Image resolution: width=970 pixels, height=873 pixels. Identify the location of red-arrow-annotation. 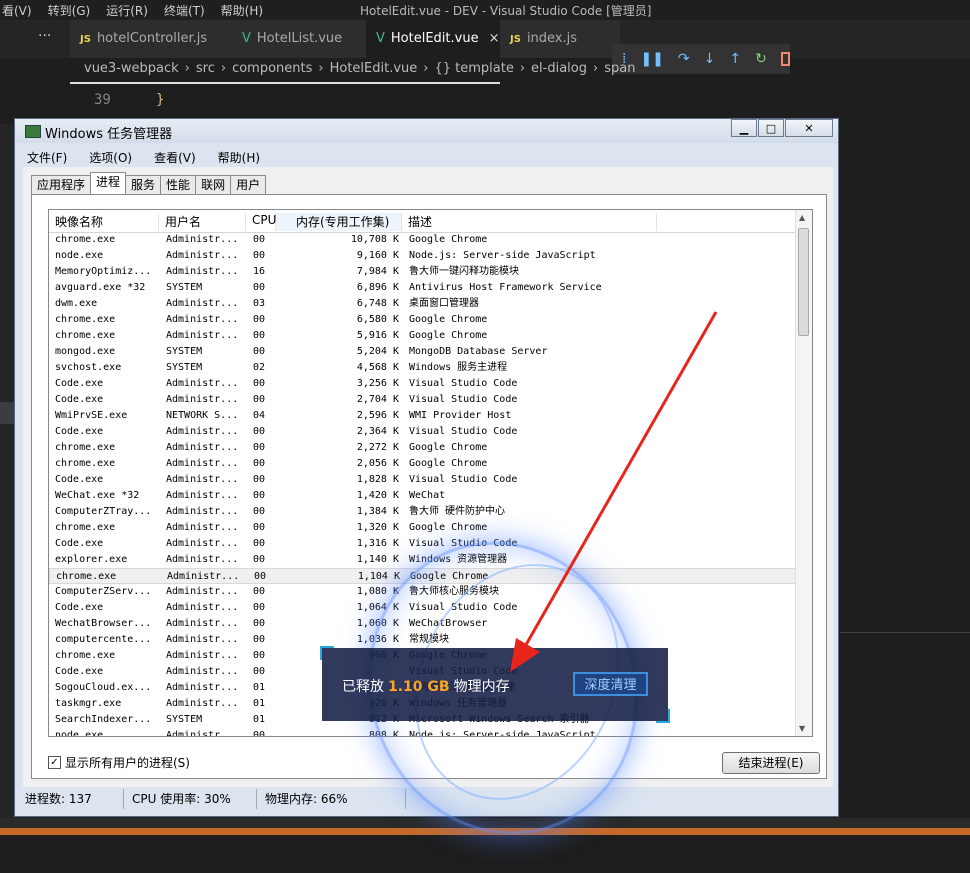
(614, 491).